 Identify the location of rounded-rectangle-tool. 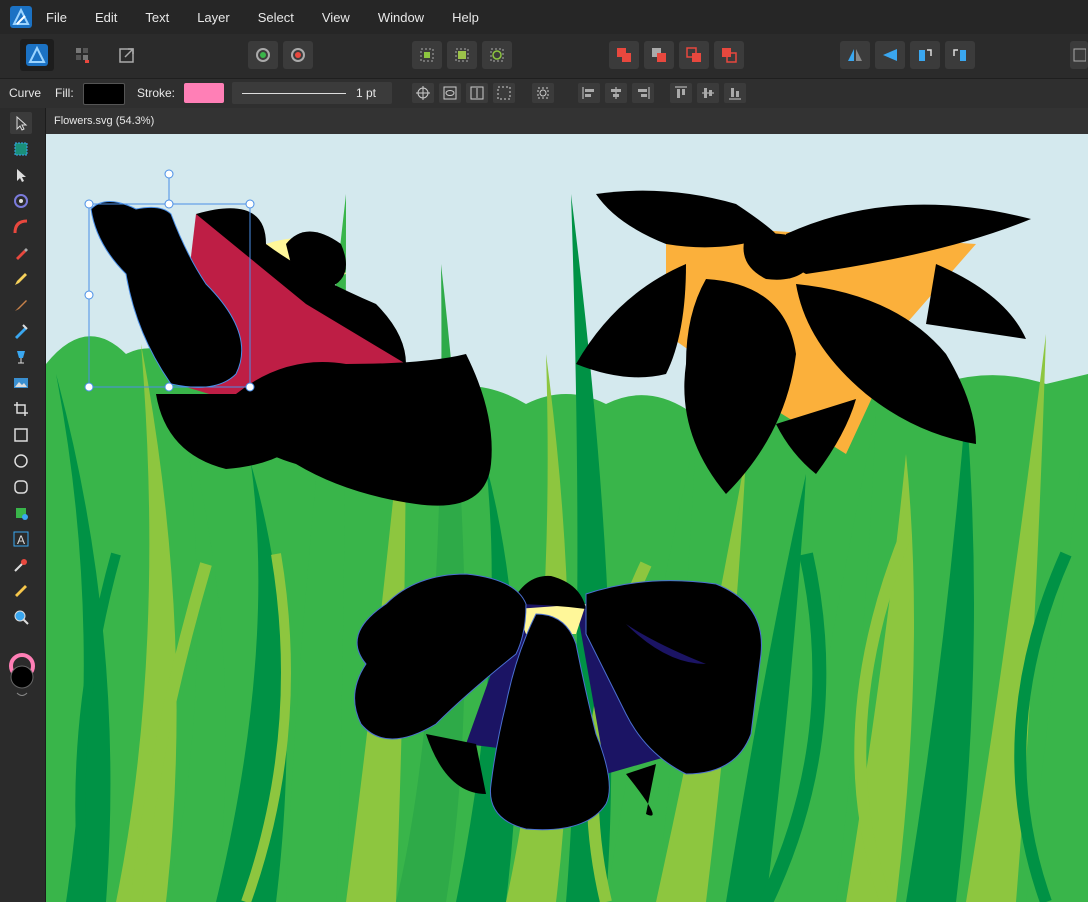
(21, 487).